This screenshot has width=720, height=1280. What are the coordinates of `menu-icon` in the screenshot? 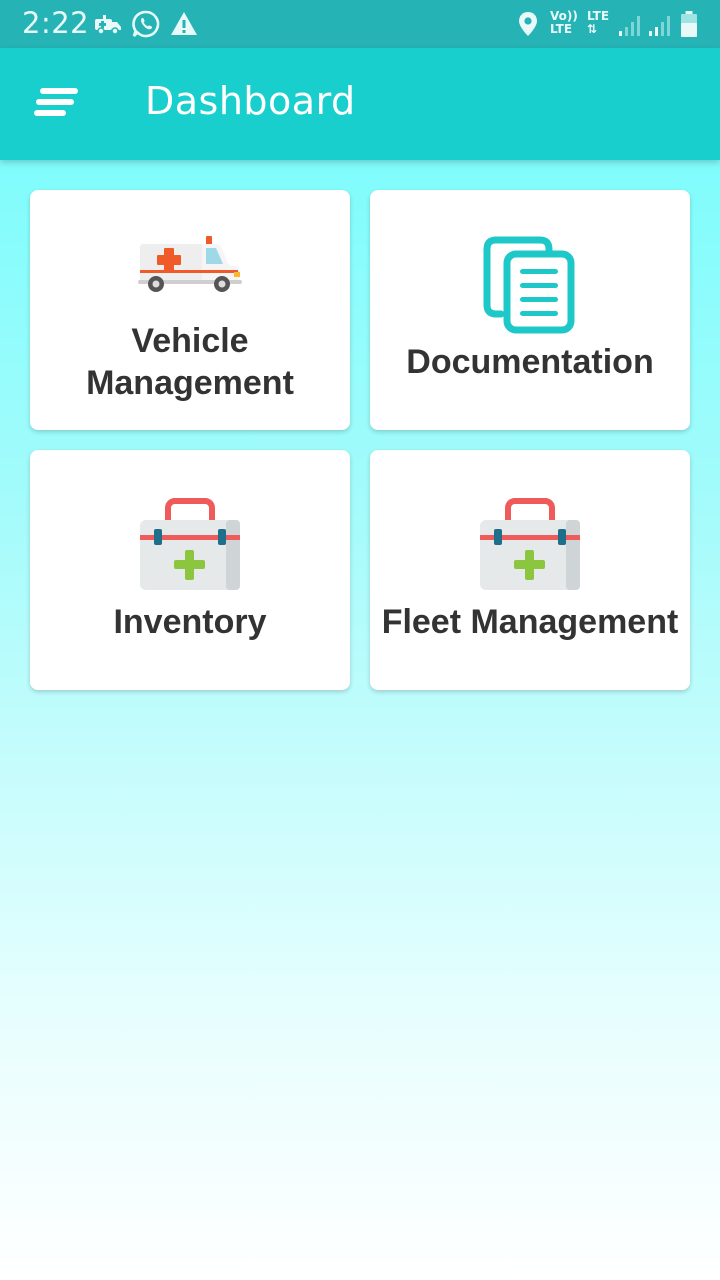 It's located at (56, 102).